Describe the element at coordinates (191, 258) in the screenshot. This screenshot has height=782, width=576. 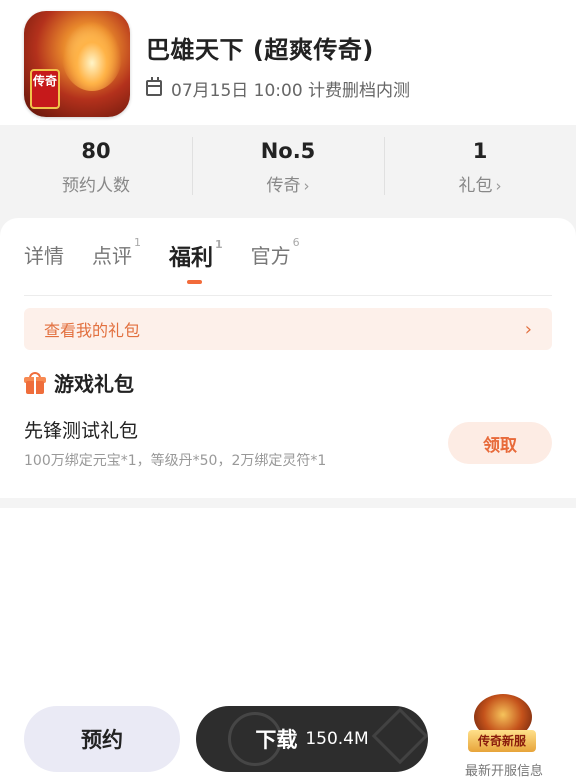
I see `tab-label: 福利` at that location.